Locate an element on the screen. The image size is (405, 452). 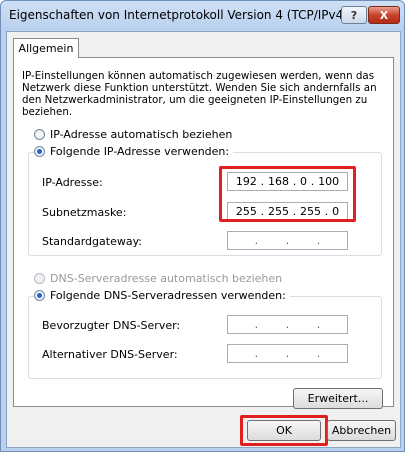
ip-manual-radio is located at coordinates (39, 151).